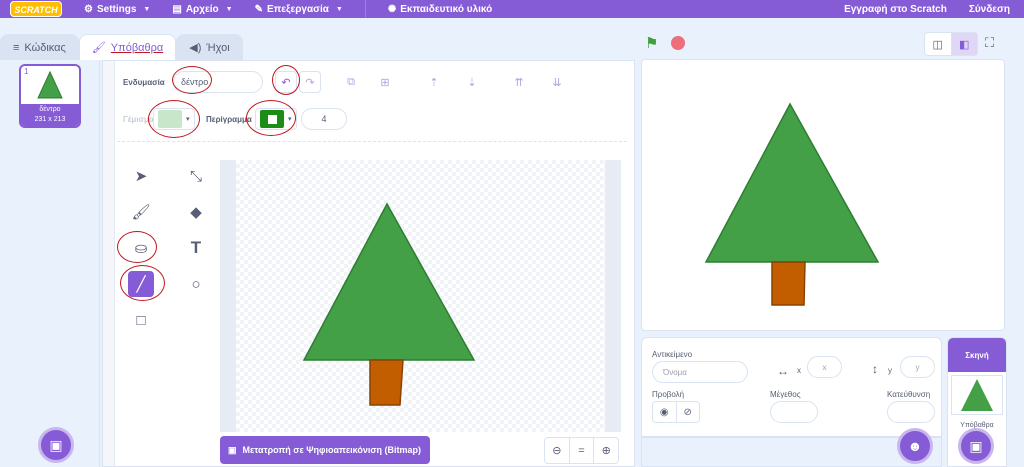 The height and width of the screenshot is (467, 1024). Describe the element at coordinates (977, 355) in the screenshot. I see `stage-panel-title: Σκηνή` at that location.